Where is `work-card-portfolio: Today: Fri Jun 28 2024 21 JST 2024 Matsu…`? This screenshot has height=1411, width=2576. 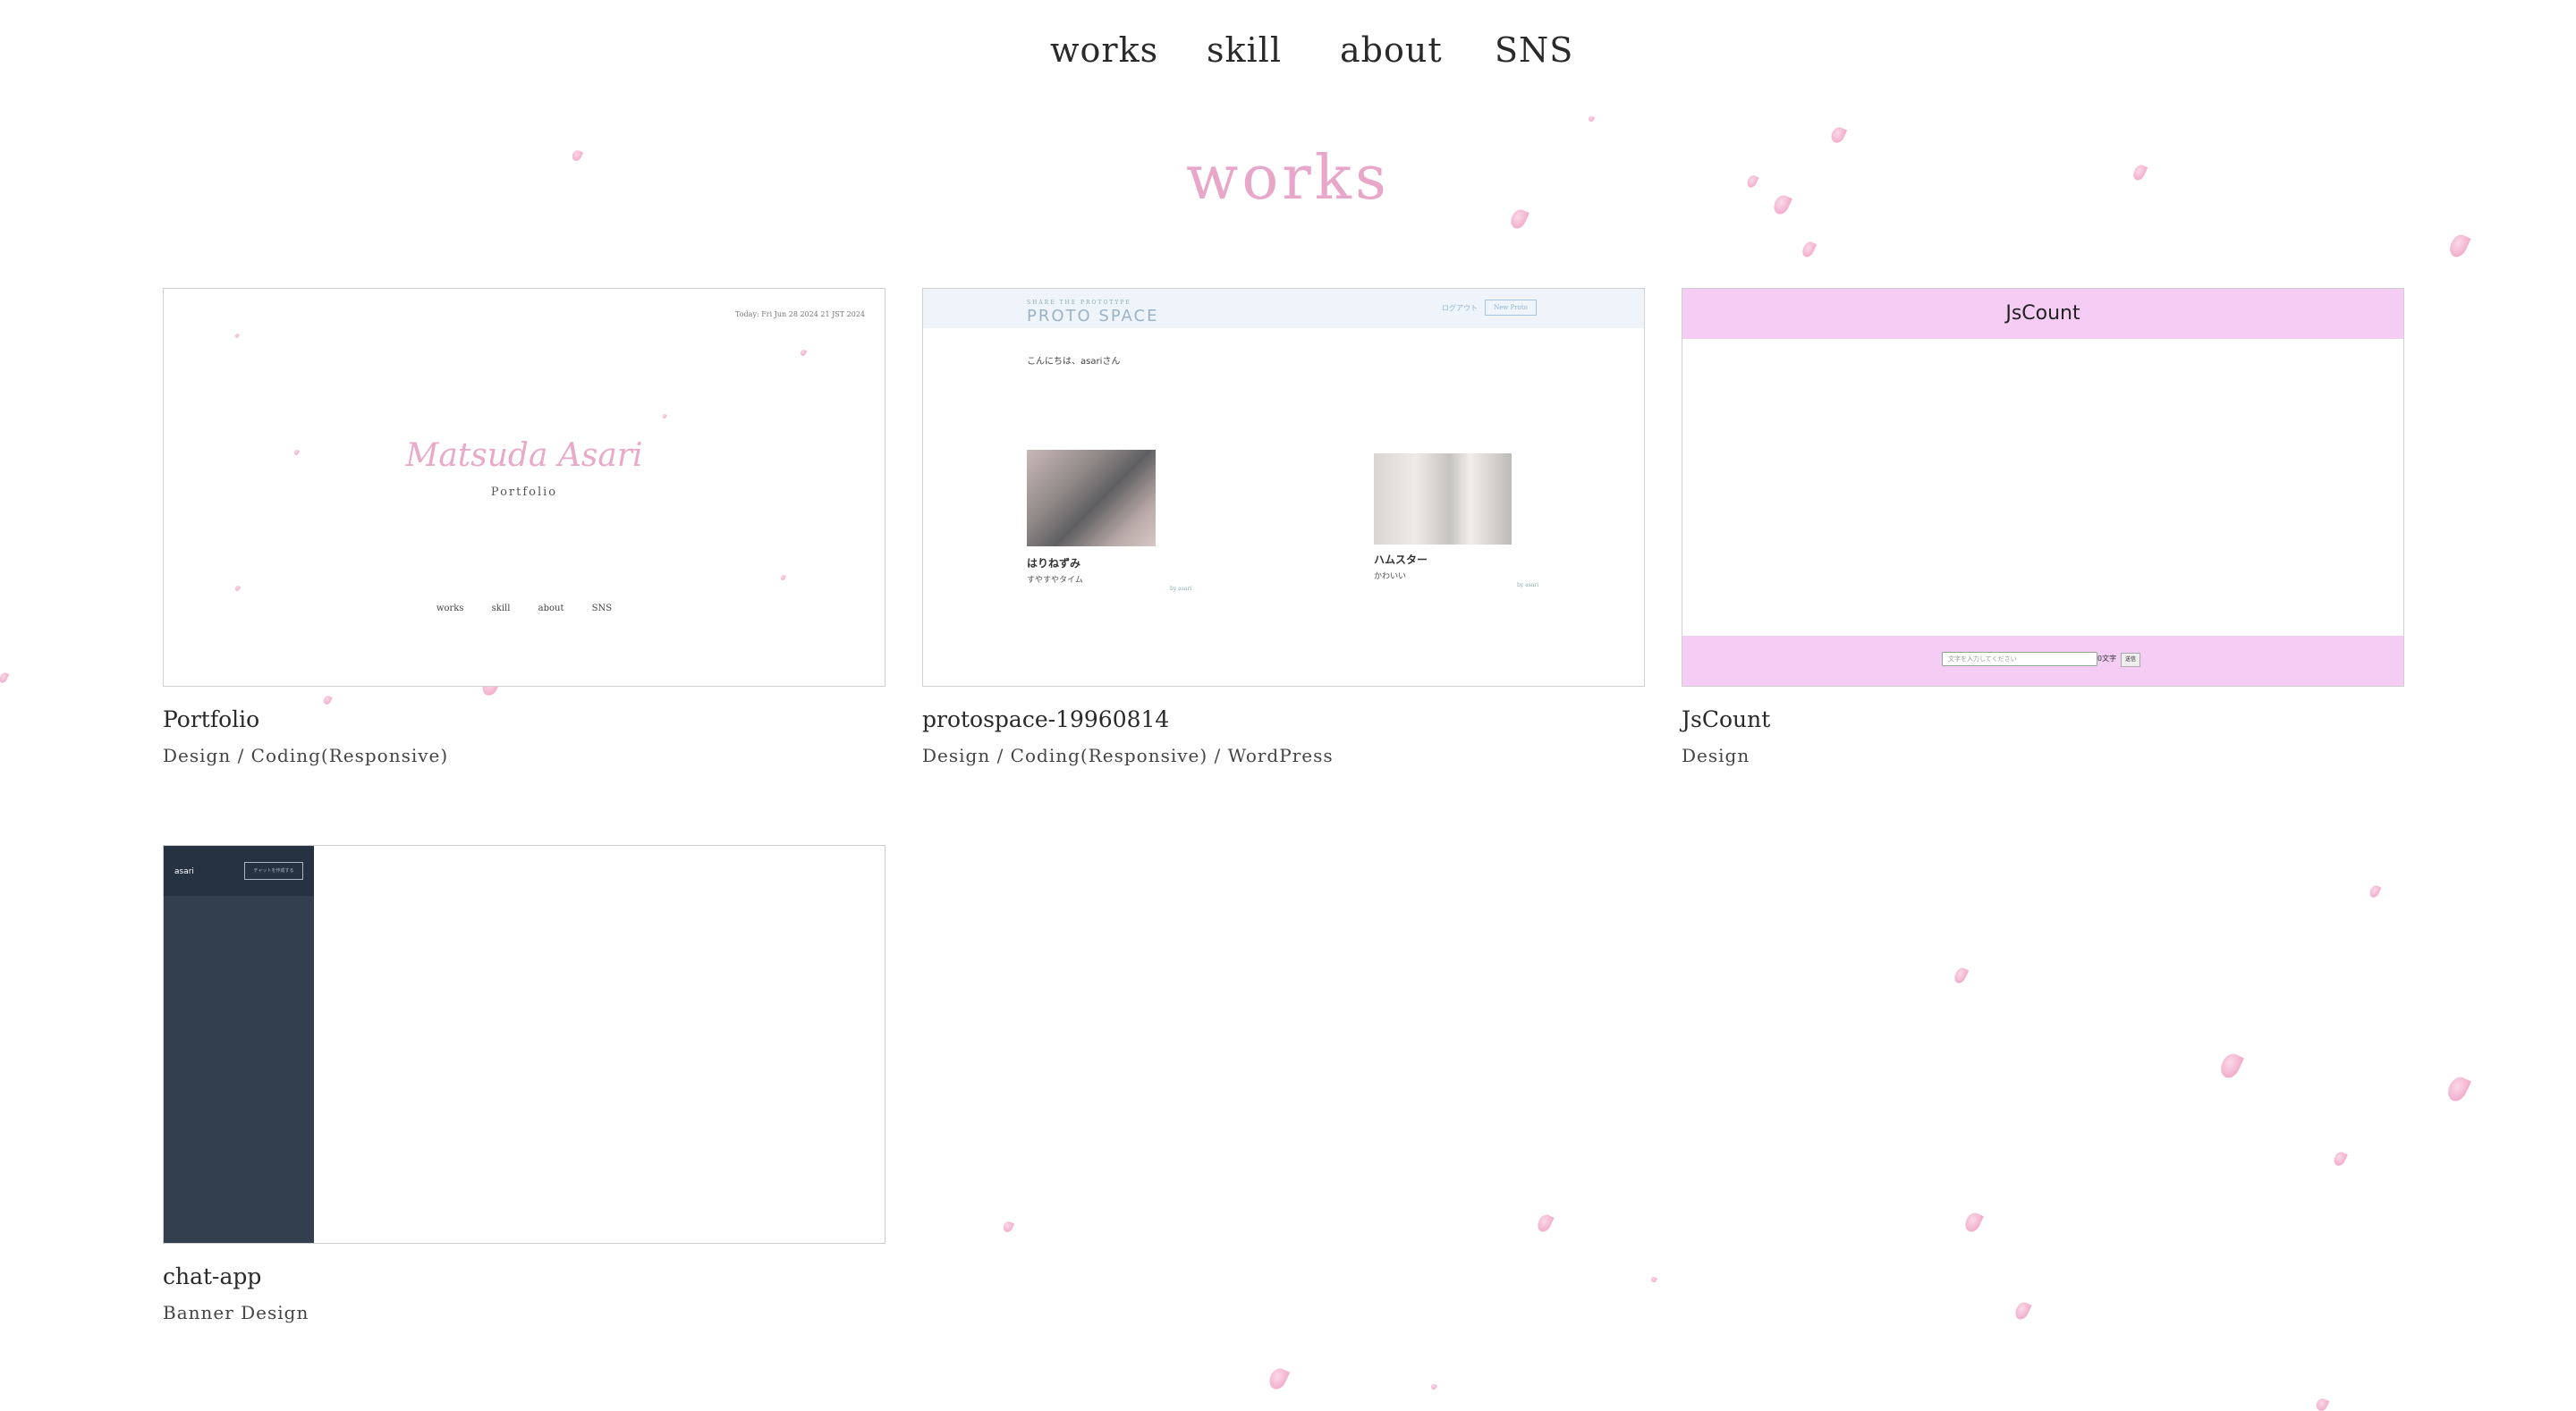
work-card-portfolio: Today: Fri Jun 28 2024 21 JST 2024 Matsu… is located at coordinates (524, 527).